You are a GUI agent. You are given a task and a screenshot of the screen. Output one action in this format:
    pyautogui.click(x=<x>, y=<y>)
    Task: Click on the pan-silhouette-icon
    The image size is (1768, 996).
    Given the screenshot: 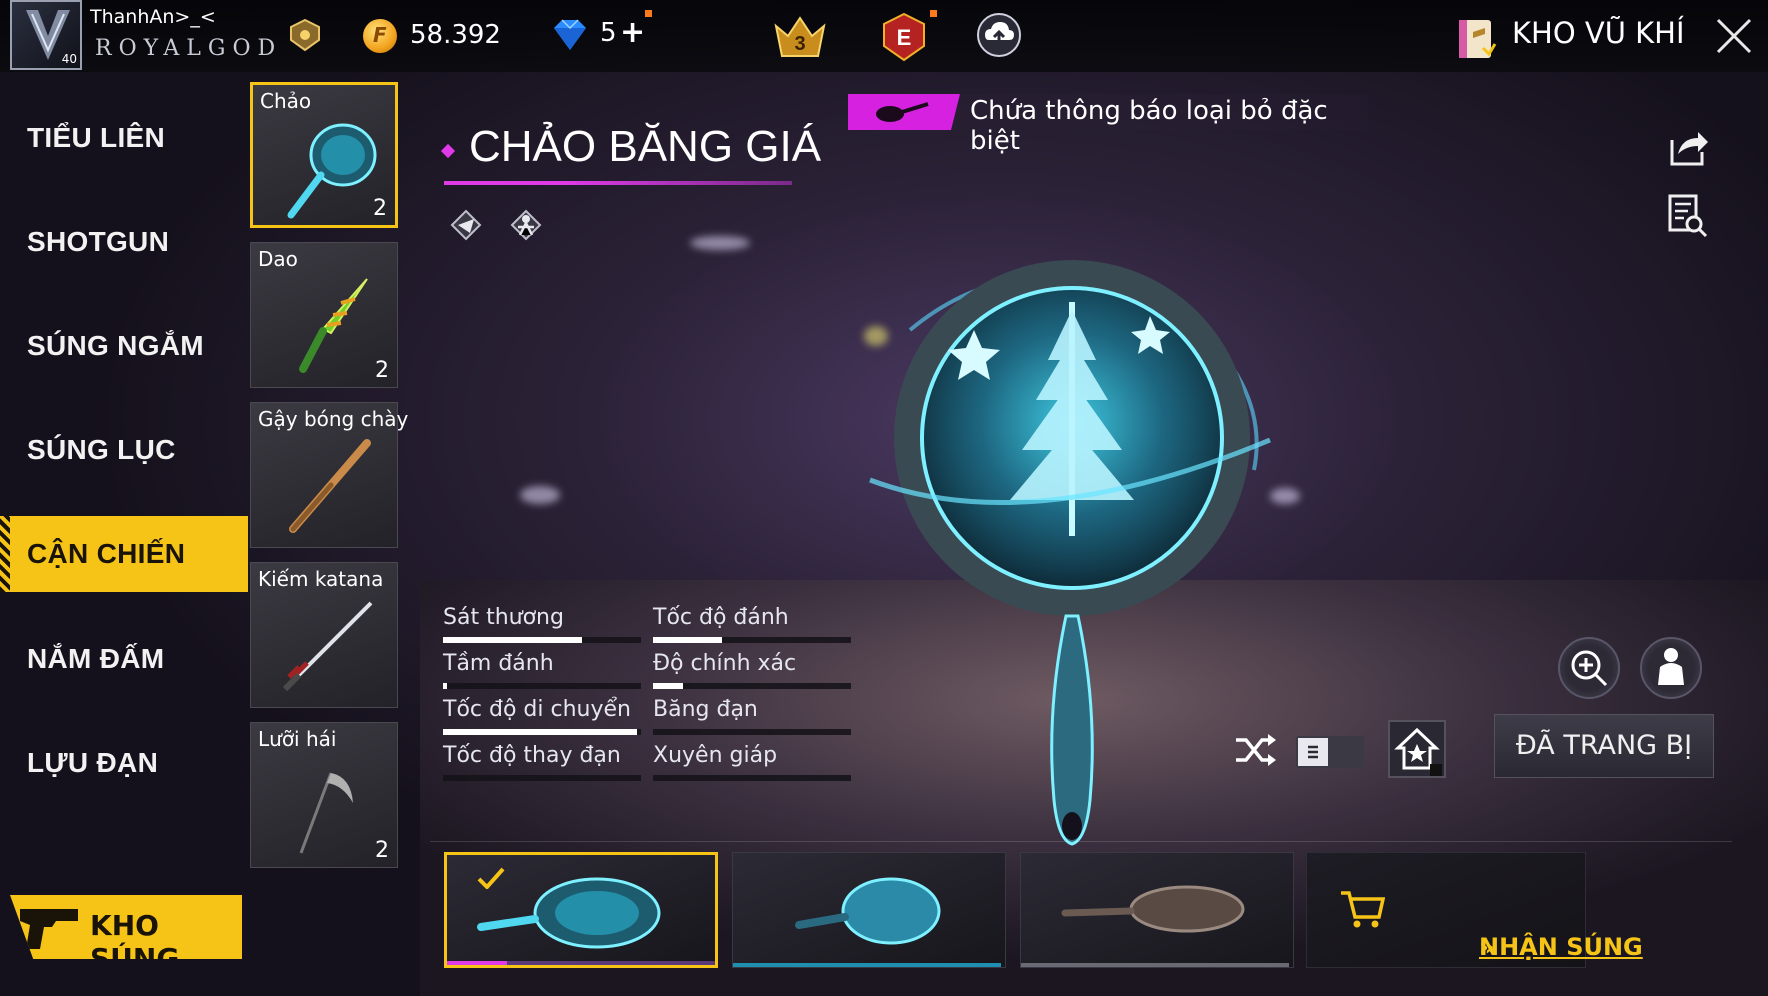 What is the action you would take?
    pyautogui.click(x=902, y=112)
    